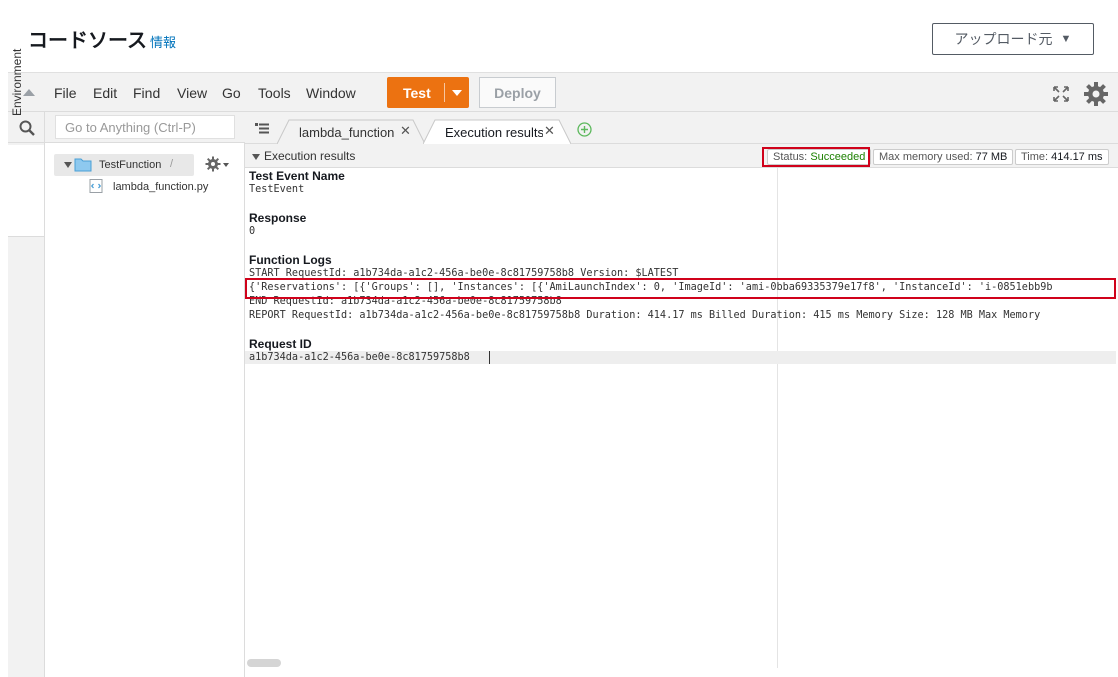  Describe the element at coordinates (226, 165) in the screenshot. I see `tree-settings-caret-icon` at that location.